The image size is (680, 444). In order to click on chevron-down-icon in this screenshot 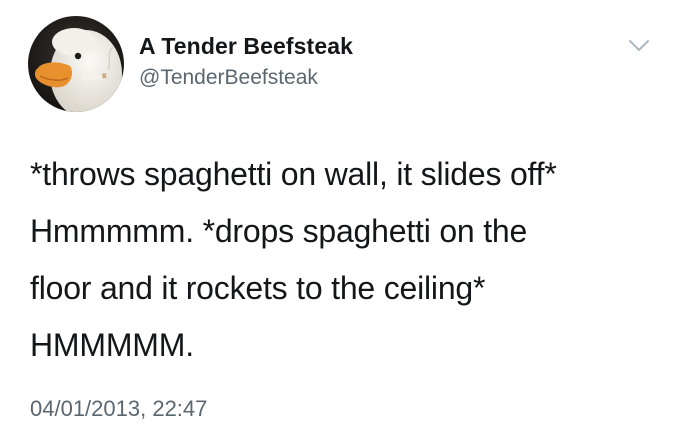, I will do `click(639, 46)`.